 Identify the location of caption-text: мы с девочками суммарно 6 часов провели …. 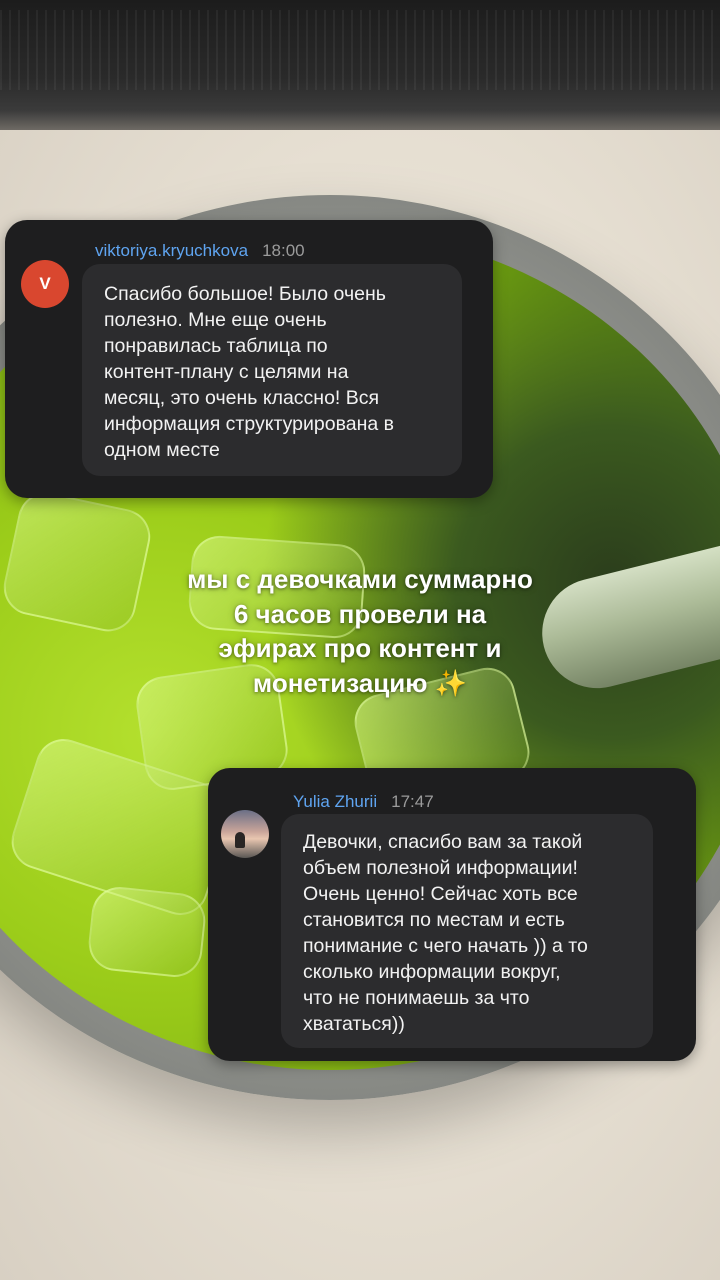
(360, 631).